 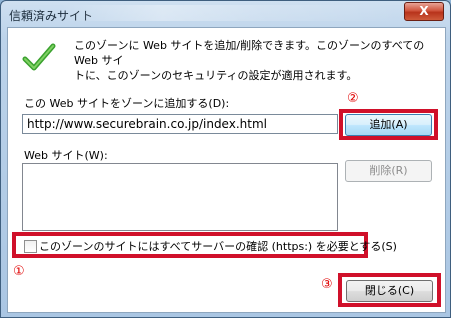 I want to click on remove-button: 削除(R), so click(x=388, y=171).